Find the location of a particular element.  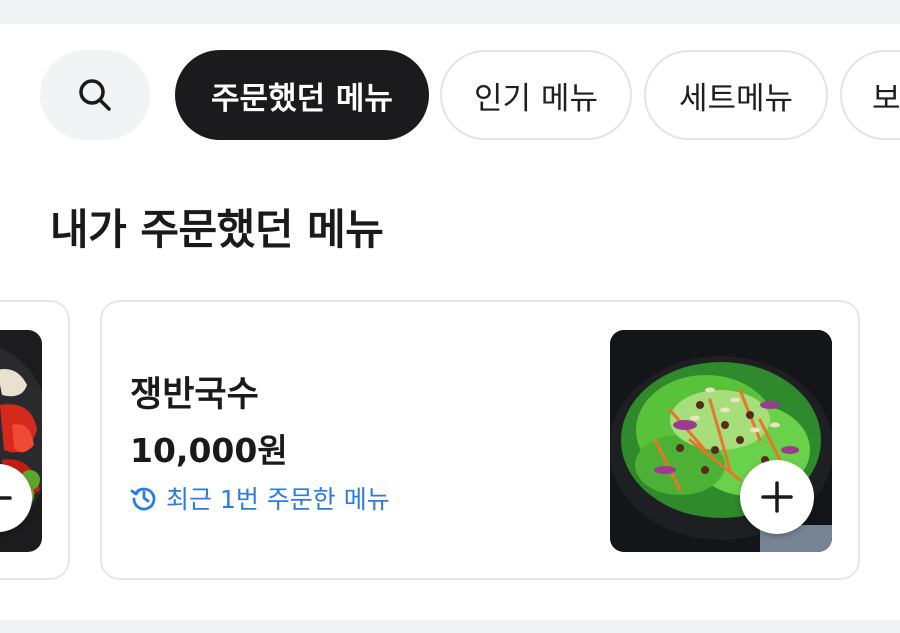

reorder-note: 최근 1번 주문한 메뉴 is located at coordinates (260, 498).